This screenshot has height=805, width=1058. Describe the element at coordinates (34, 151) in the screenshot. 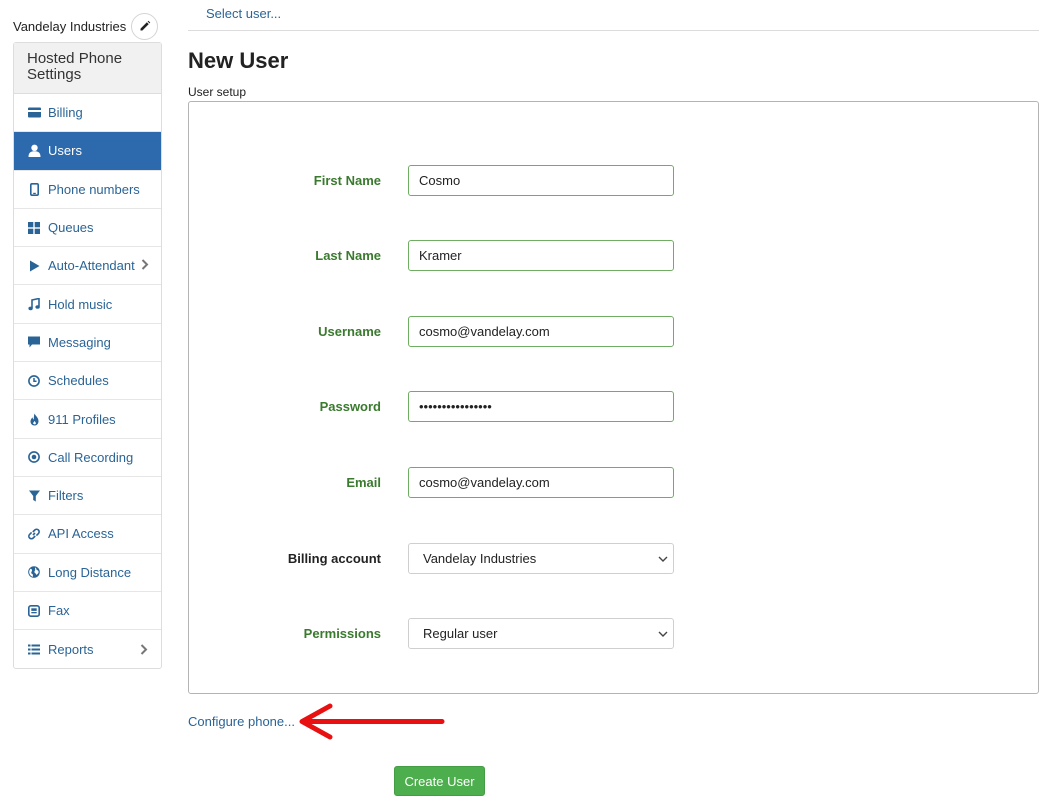

I see `user-icon` at that location.